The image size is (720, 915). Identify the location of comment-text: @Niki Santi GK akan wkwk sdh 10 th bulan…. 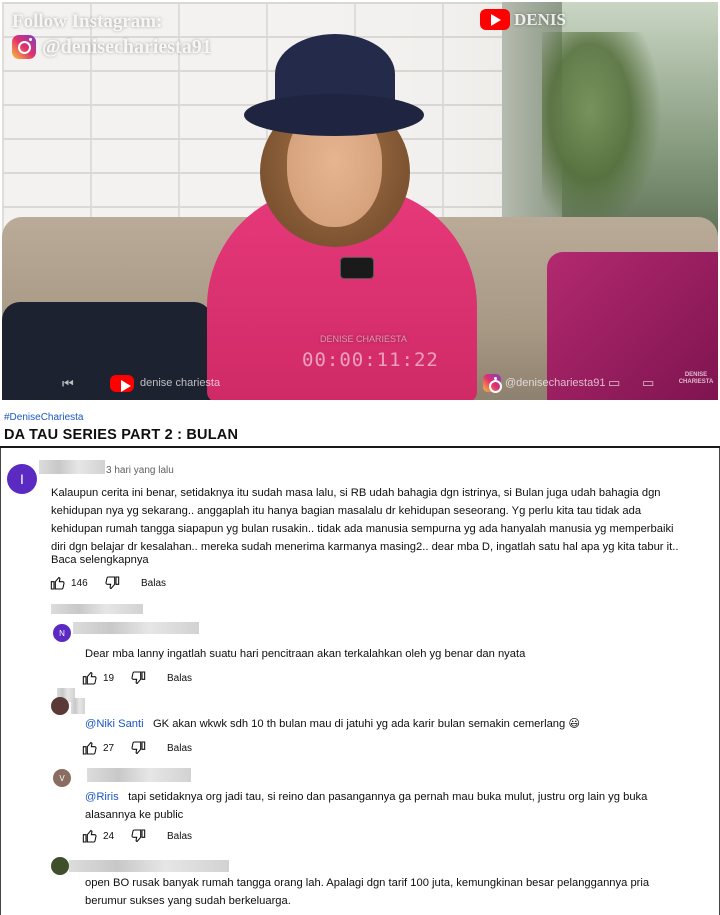
(395, 724).